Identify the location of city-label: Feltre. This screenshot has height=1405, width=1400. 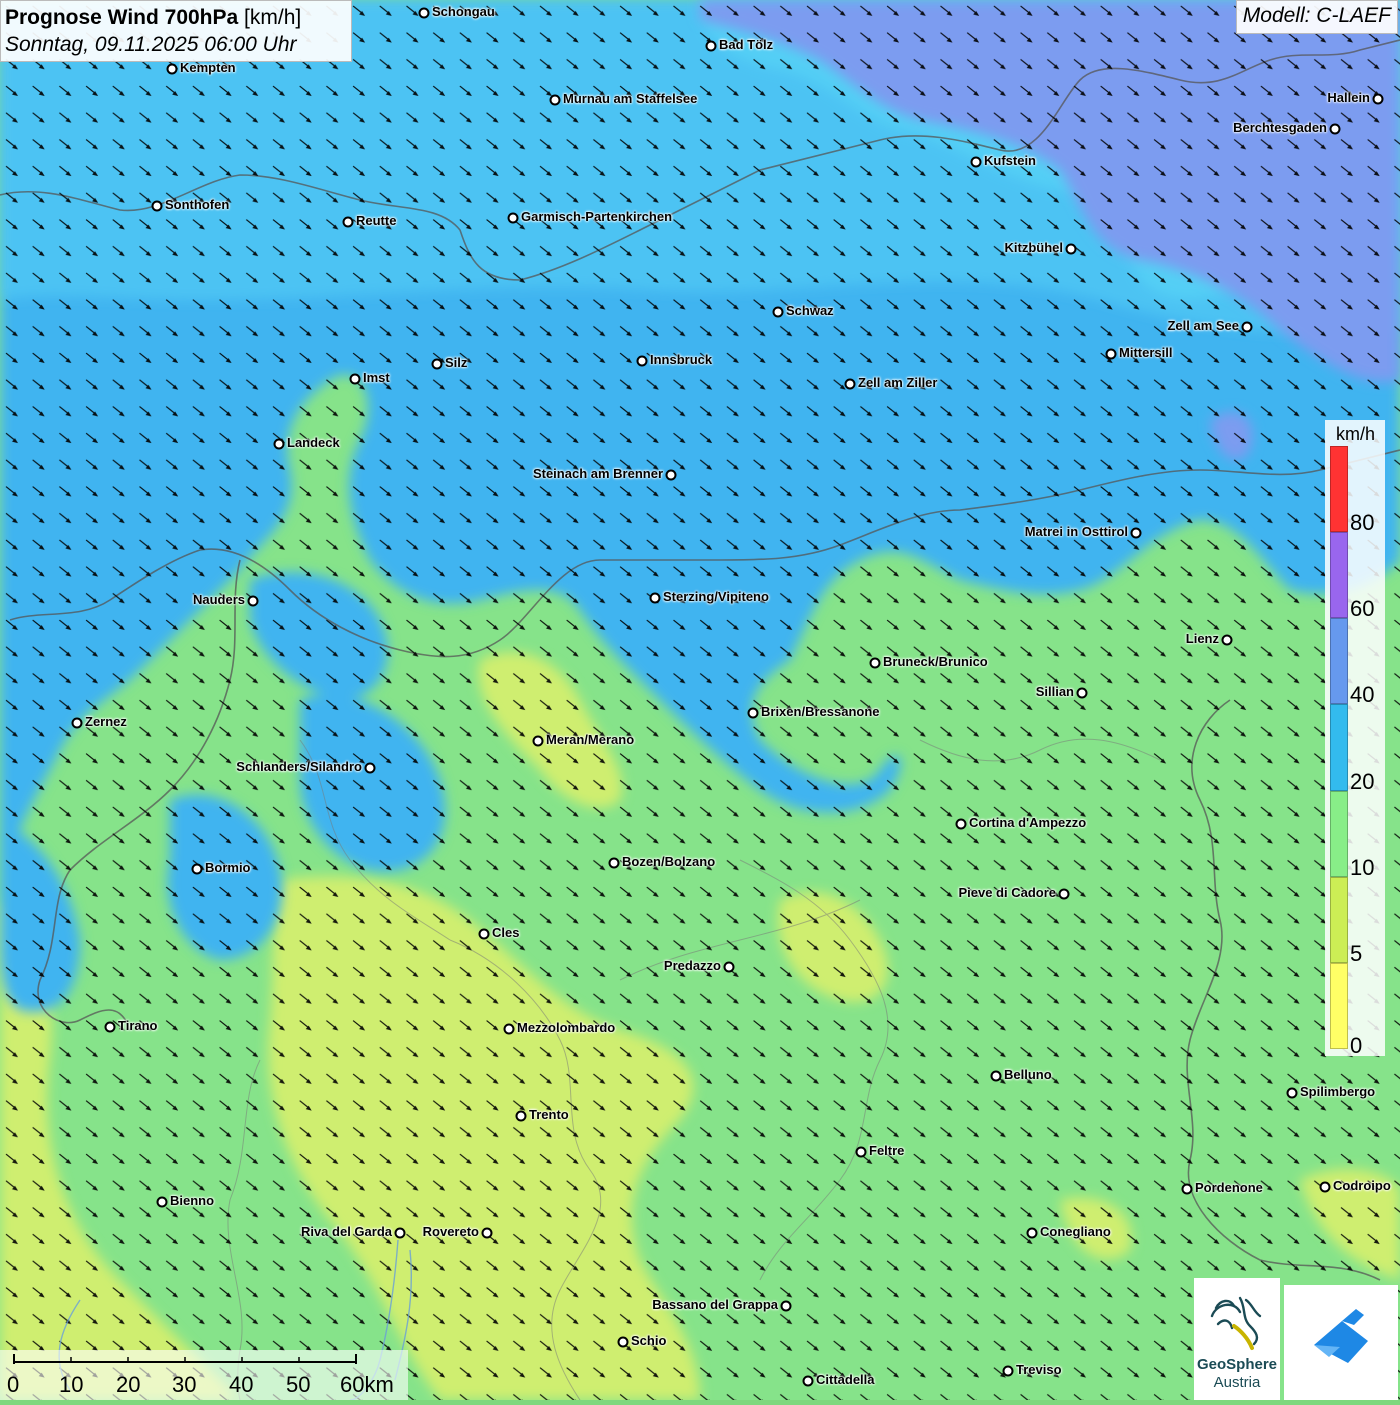
(887, 1150).